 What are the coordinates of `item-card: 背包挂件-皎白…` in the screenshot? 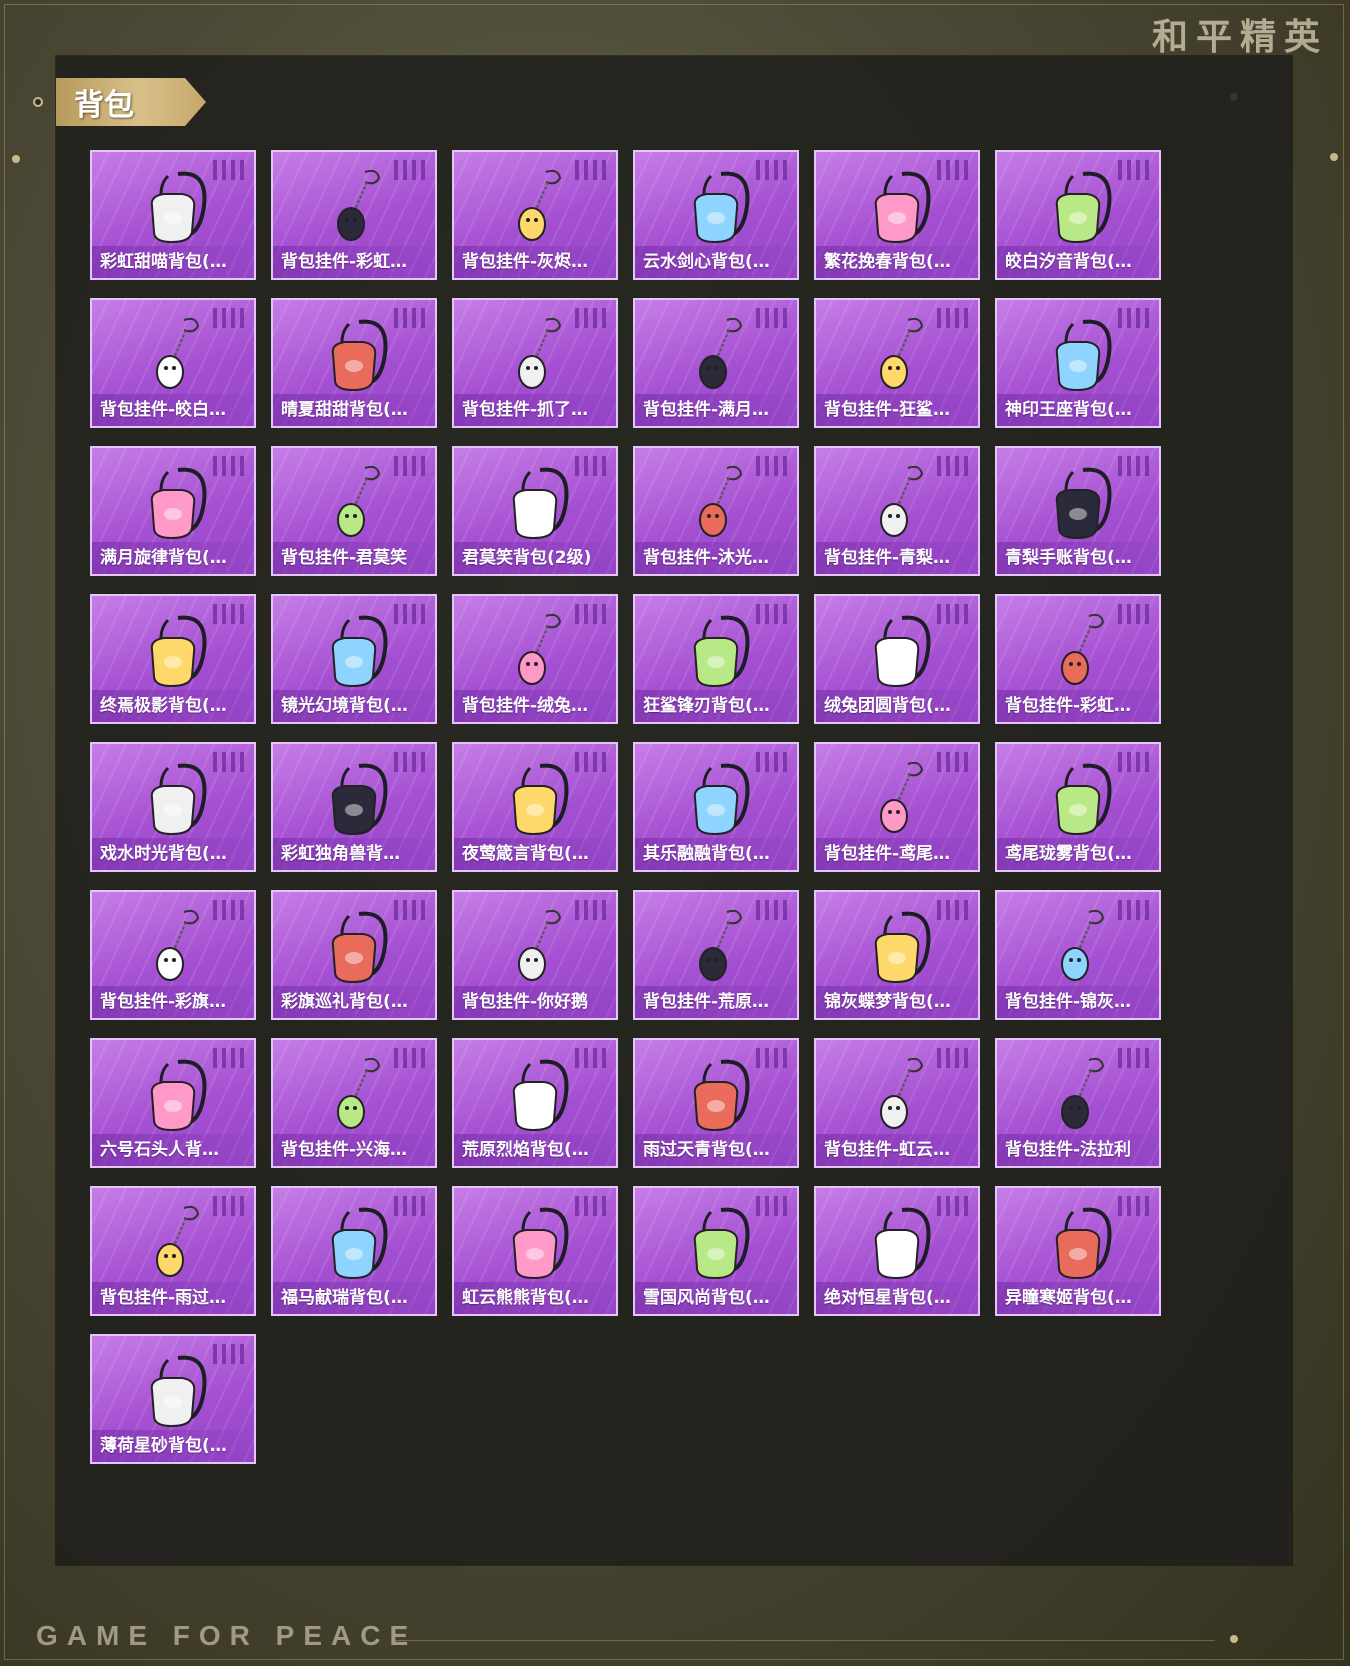 It's located at (173, 363).